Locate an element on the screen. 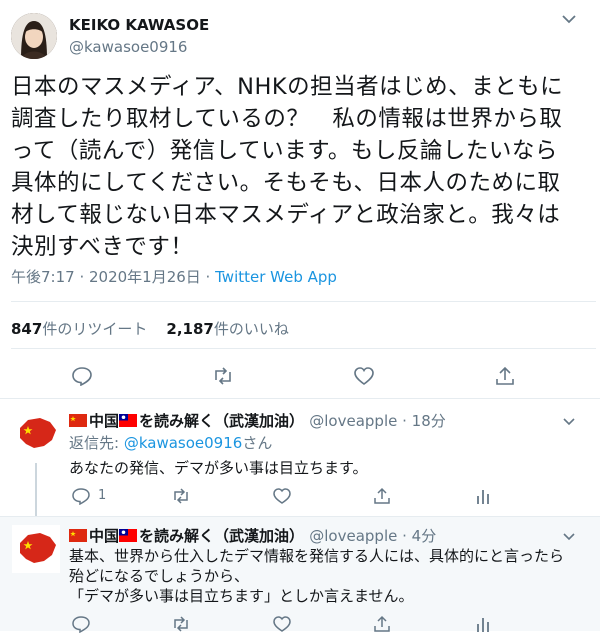 The image size is (611, 633). reply-to-handle: @kawasoe0916 is located at coordinates (183, 443).